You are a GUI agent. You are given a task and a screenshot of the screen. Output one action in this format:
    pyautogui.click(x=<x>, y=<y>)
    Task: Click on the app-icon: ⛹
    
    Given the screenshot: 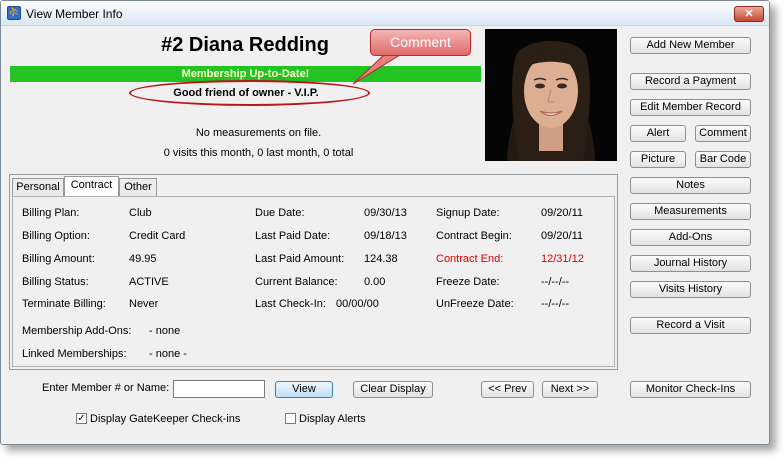 What is the action you would take?
    pyautogui.click(x=14, y=13)
    